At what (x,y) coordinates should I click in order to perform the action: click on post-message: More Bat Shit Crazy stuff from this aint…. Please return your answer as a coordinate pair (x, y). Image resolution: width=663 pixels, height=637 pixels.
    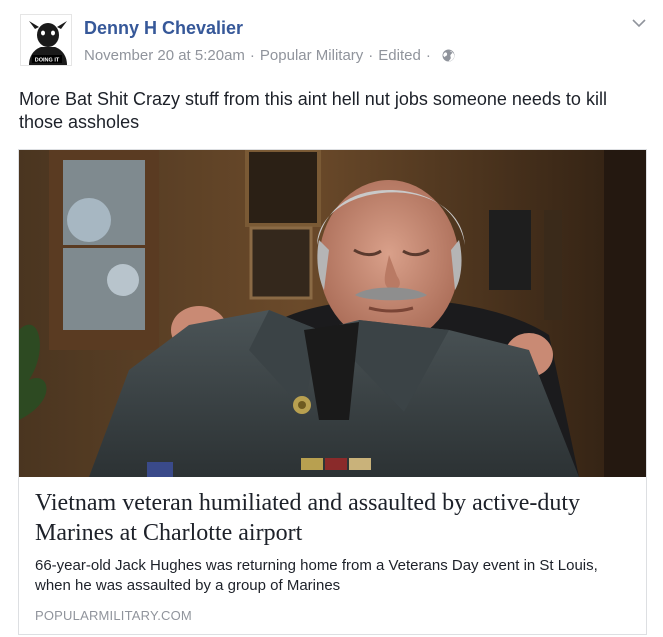
    Looking at the image, I should click on (313, 110).